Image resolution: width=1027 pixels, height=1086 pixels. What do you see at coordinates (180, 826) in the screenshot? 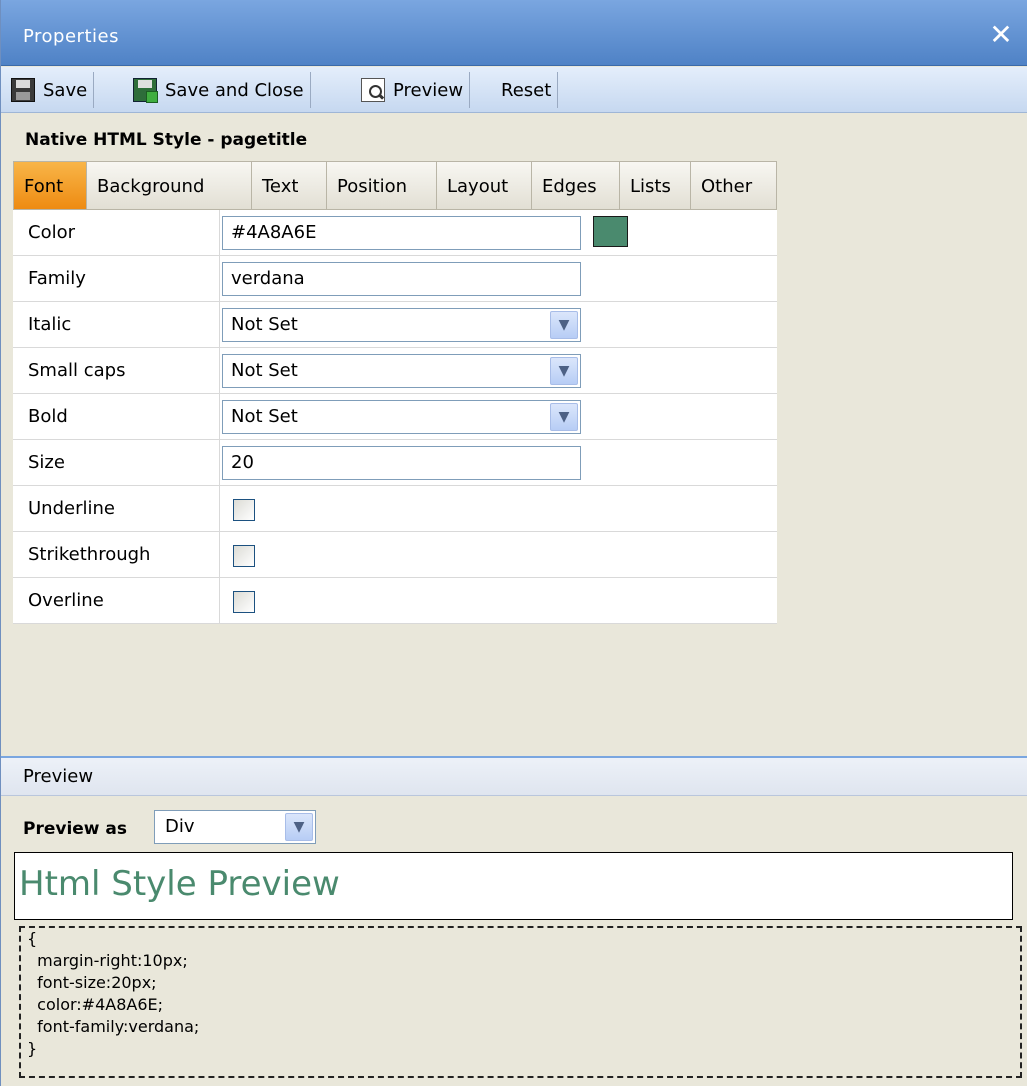
I see `preview-as-value: Div` at bounding box center [180, 826].